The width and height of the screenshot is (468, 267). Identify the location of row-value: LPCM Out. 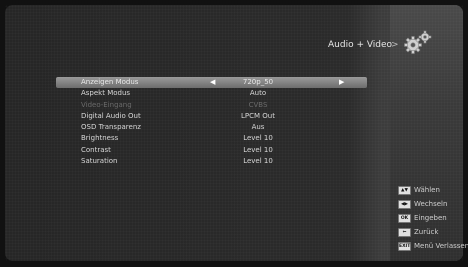
(258, 115).